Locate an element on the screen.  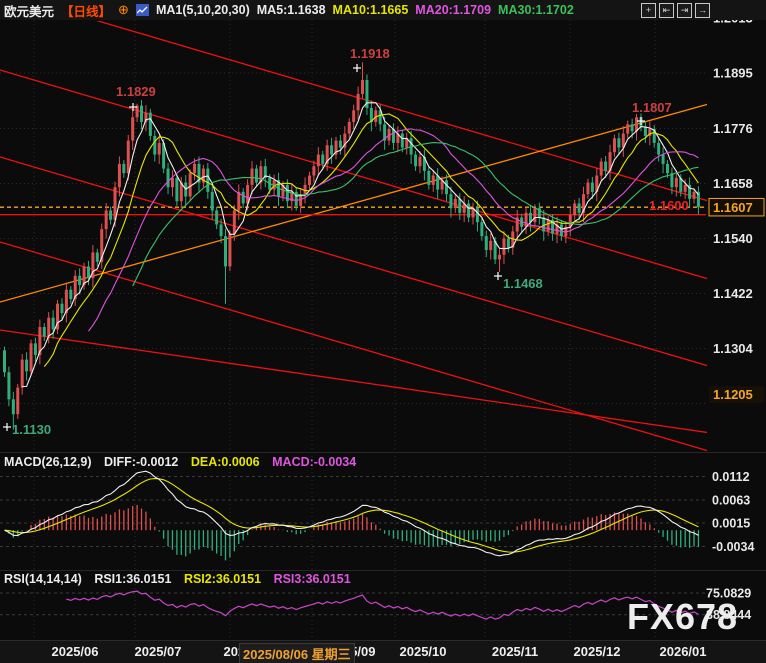
macd-axis-label: -0.0034 is located at coordinates (733, 547).